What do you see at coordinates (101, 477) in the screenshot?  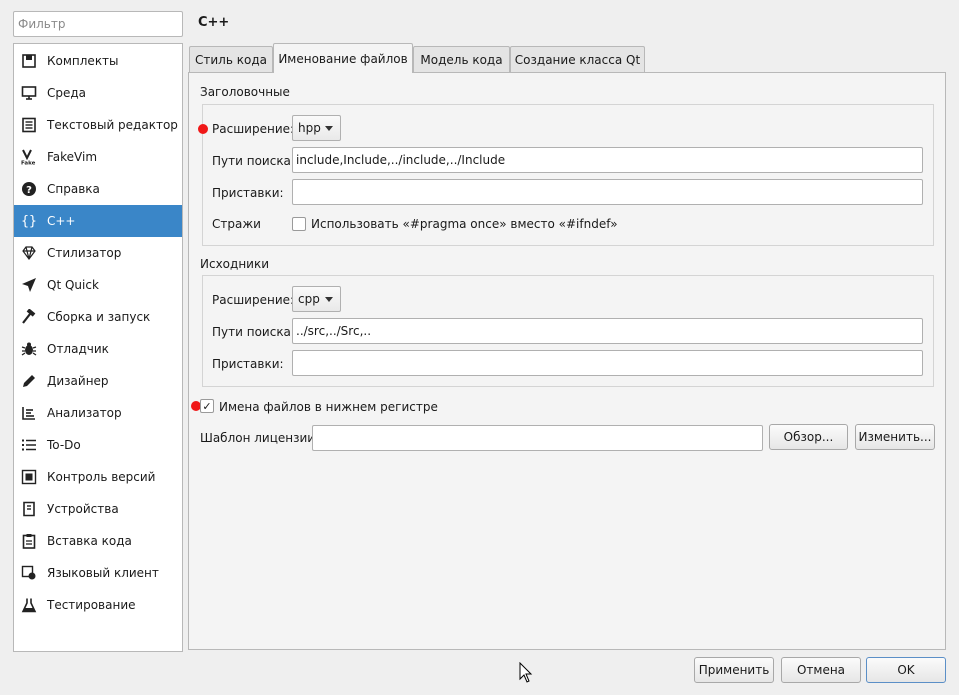 I see `sidebar-item-label: Контроль версий` at bounding box center [101, 477].